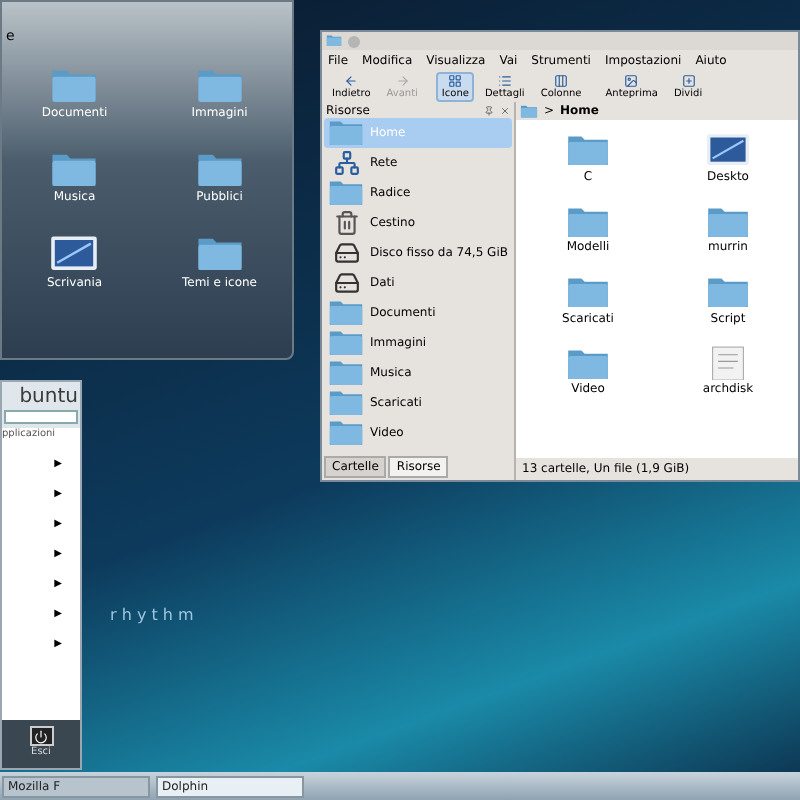 This screenshot has height=800, width=800. I want to click on logo-text: buntu, so click(48, 397).